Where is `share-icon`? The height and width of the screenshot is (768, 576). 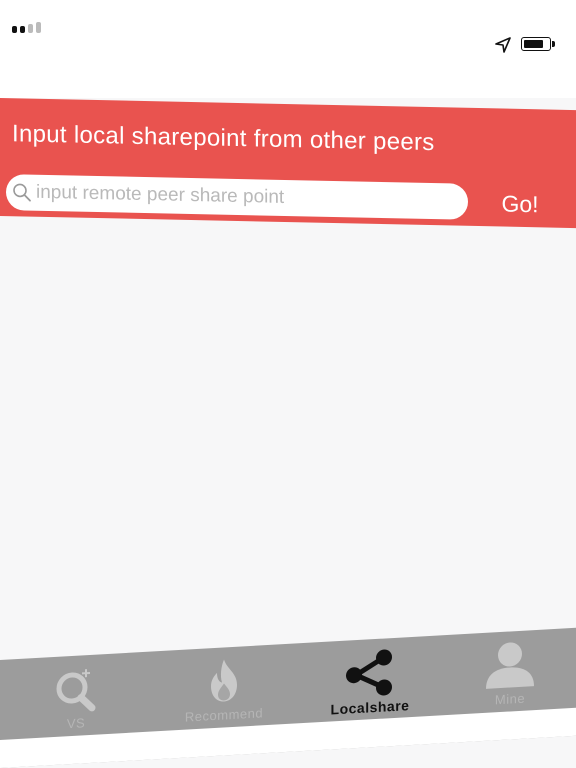
share-icon is located at coordinates (369, 672).